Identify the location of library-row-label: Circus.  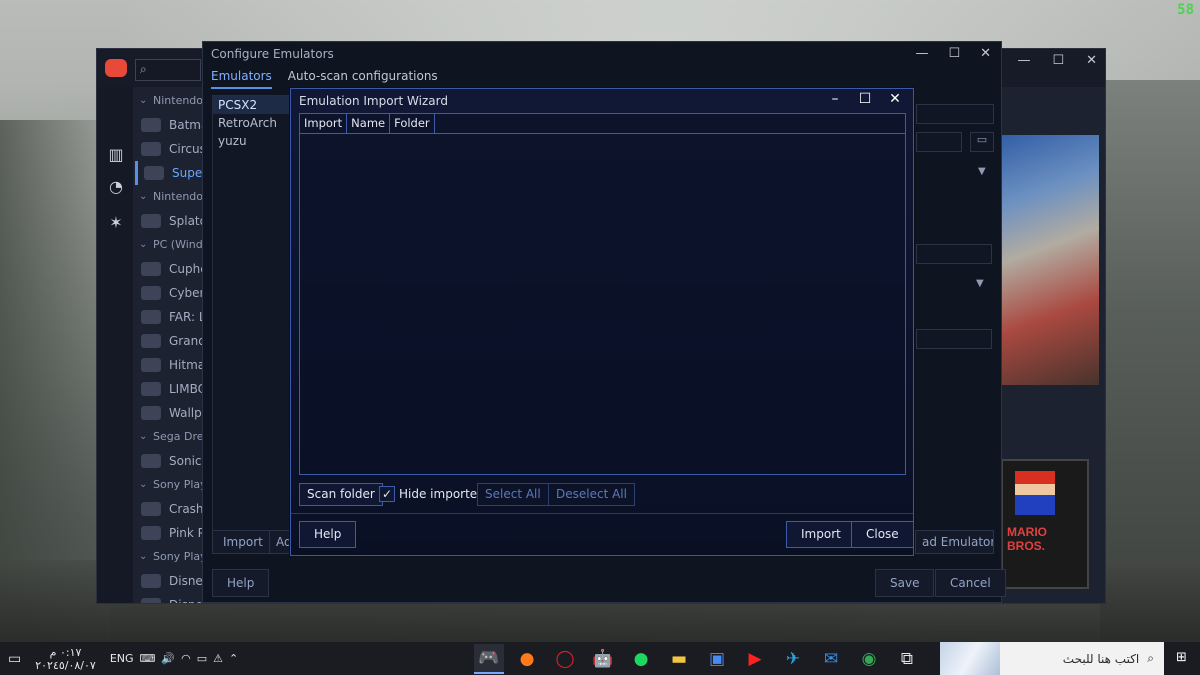
(187, 149).